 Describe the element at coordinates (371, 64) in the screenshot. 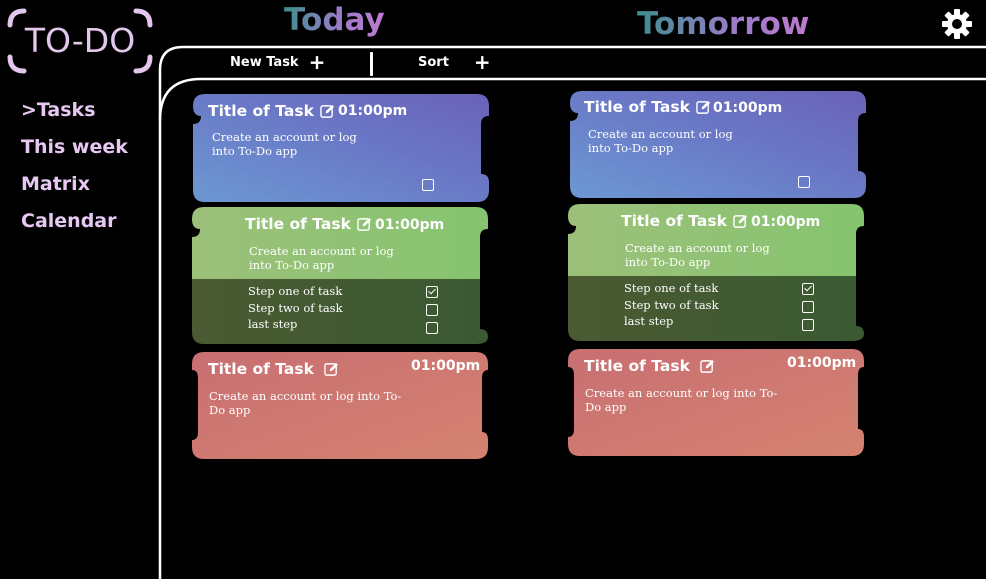

I see `toolbar-divider` at that location.